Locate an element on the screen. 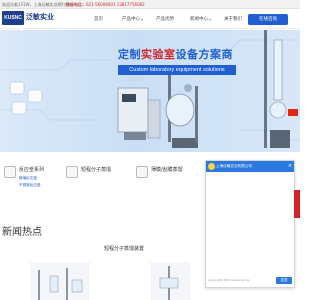  category-label: 反应釜系列 is located at coordinates (31, 170).